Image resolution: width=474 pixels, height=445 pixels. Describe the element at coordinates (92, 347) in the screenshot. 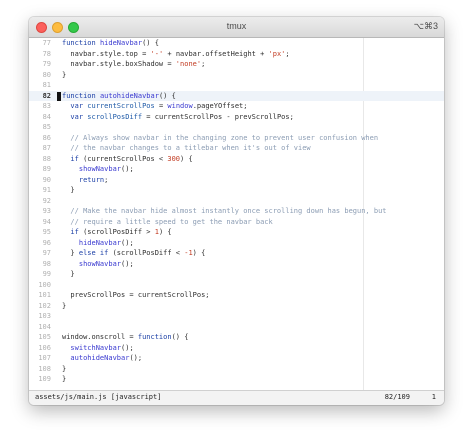

I see `code-token: switchNavbar` at that location.